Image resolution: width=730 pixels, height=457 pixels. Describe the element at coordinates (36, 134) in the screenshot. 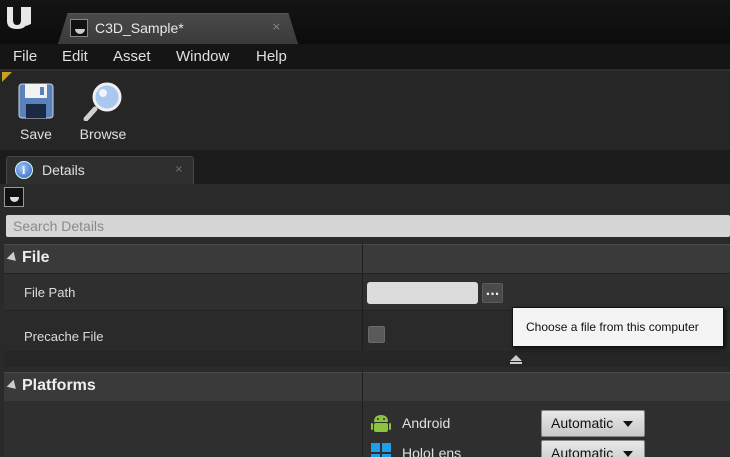

I see `save-label: Save` at that location.